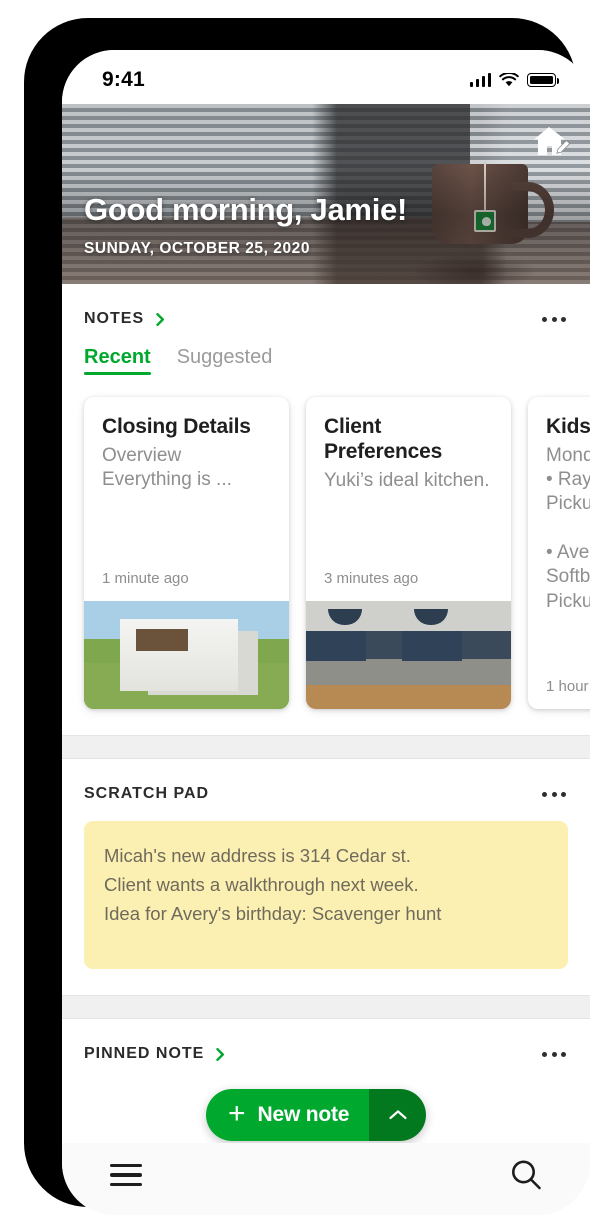  Describe the element at coordinates (326, 306) in the screenshot. I see `notes-section-header: NOTES` at that location.